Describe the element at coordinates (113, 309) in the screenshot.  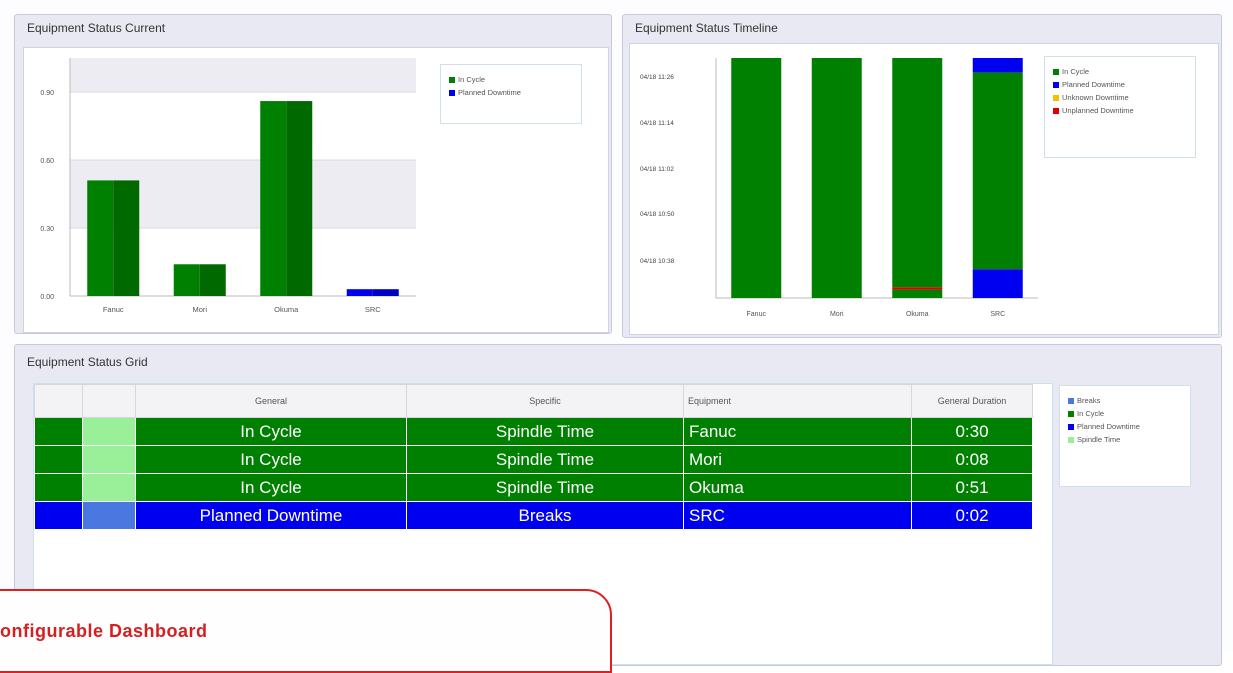
I see `x-tick-label: Fanuc` at that location.